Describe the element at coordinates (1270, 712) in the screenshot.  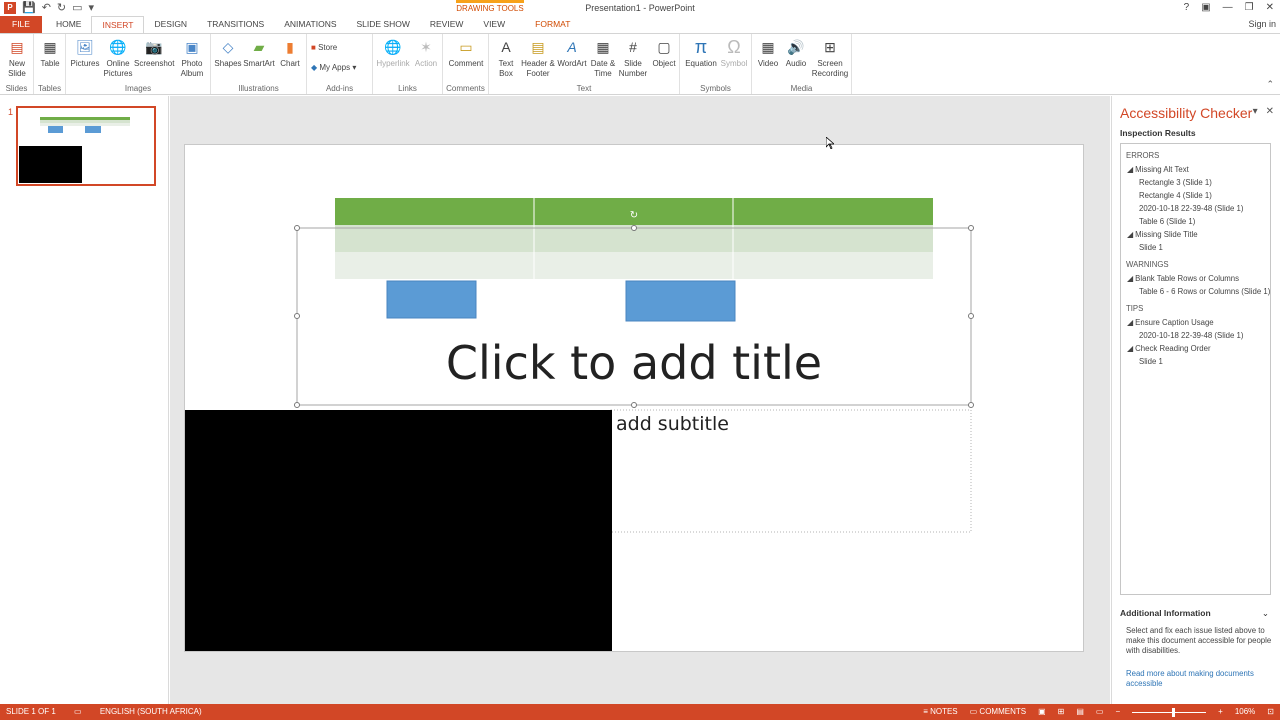
I see `fit-slide-icon: ⊡` at that location.